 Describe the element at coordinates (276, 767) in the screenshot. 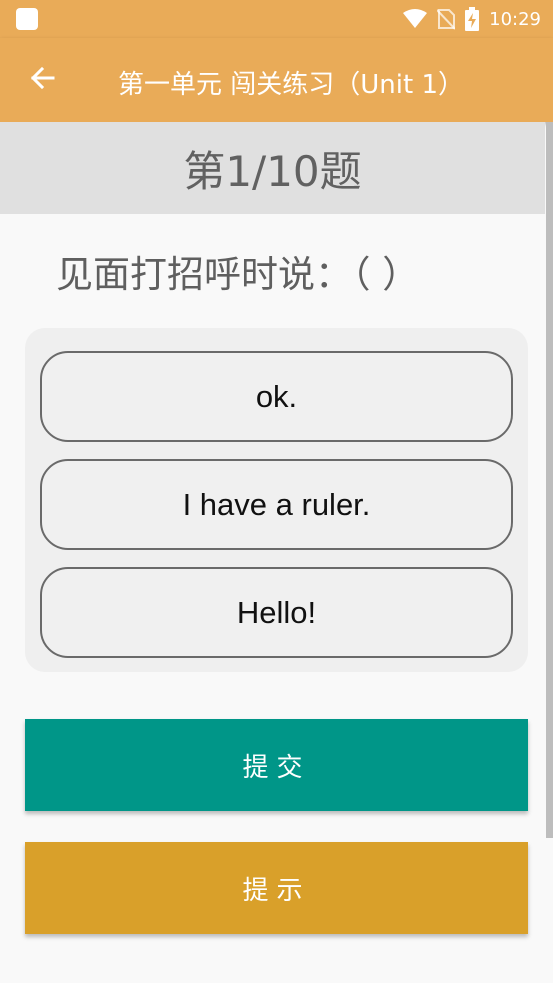

I see `submit-button-label: 提交` at that location.